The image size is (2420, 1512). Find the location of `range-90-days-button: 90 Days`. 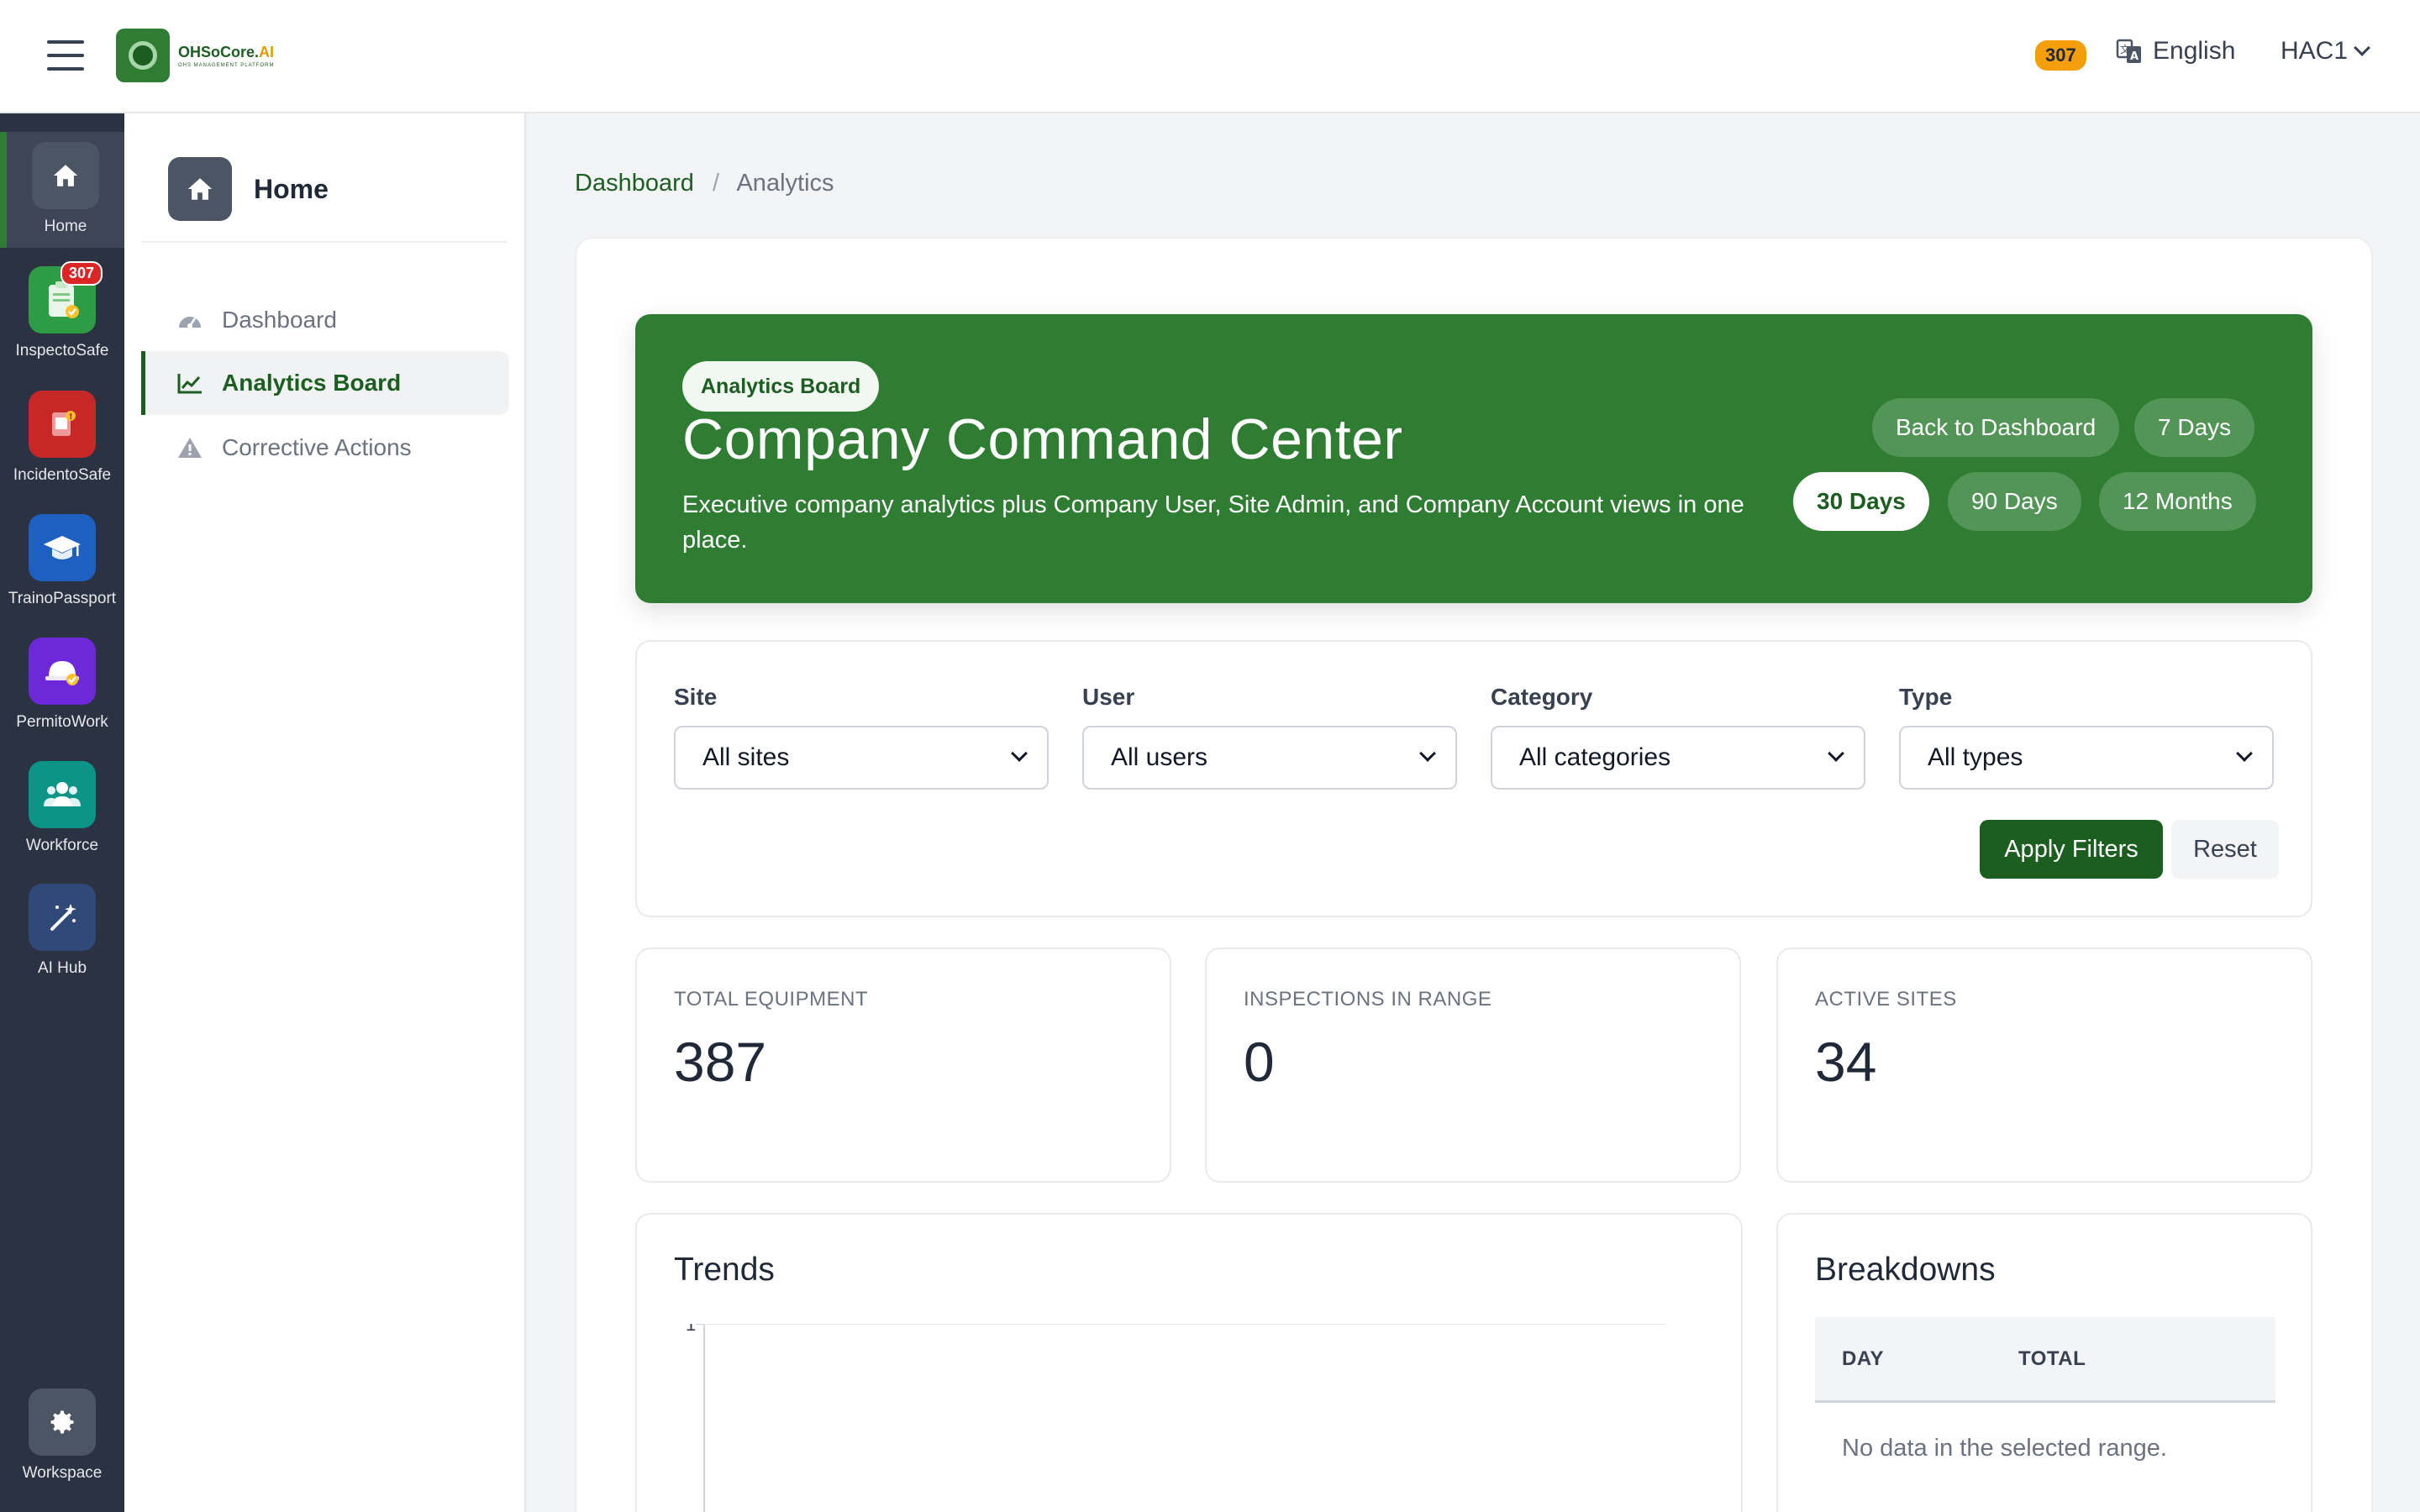

range-90-days-button: 90 Days is located at coordinates (2014, 501).